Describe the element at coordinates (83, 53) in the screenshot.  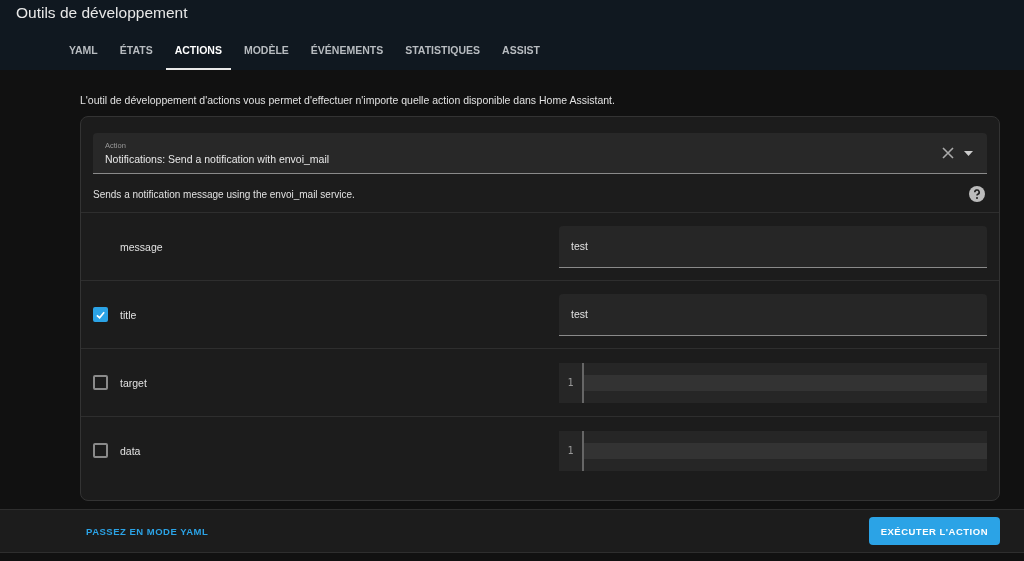
I see `tab: YAML` at that location.